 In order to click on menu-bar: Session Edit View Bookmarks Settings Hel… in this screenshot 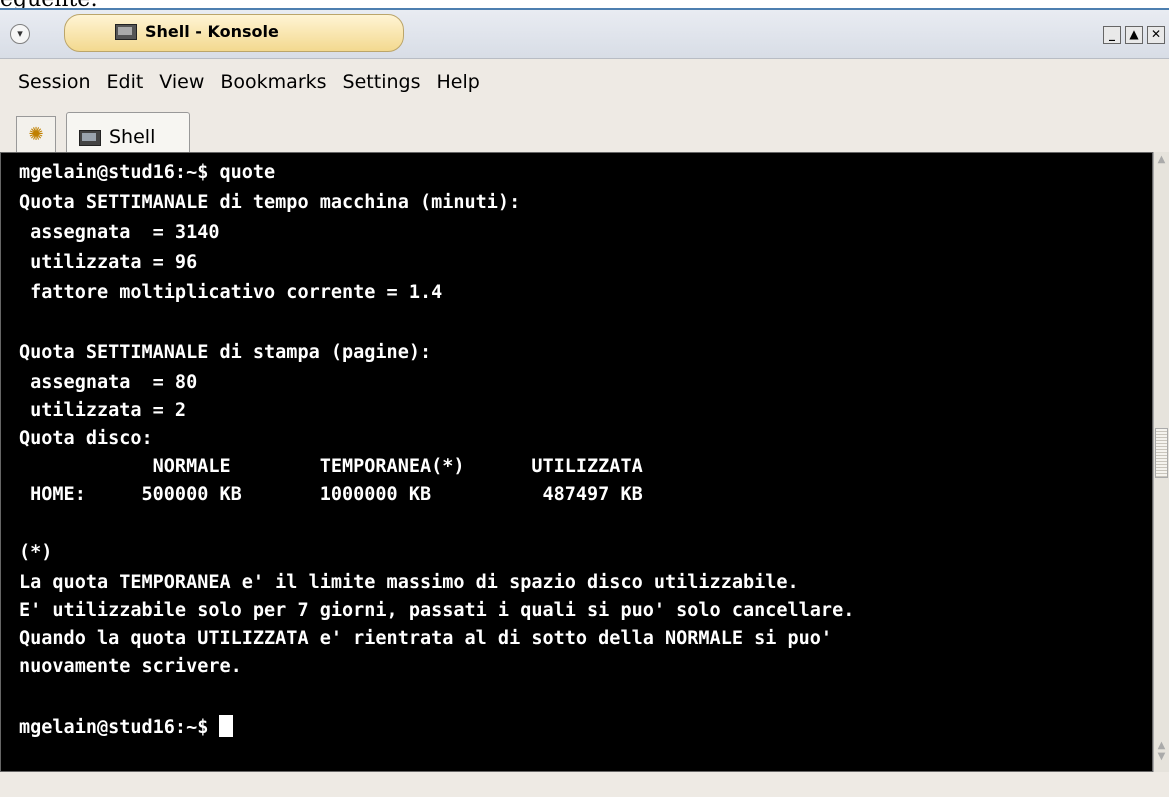, I will do `click(584, 82)`.